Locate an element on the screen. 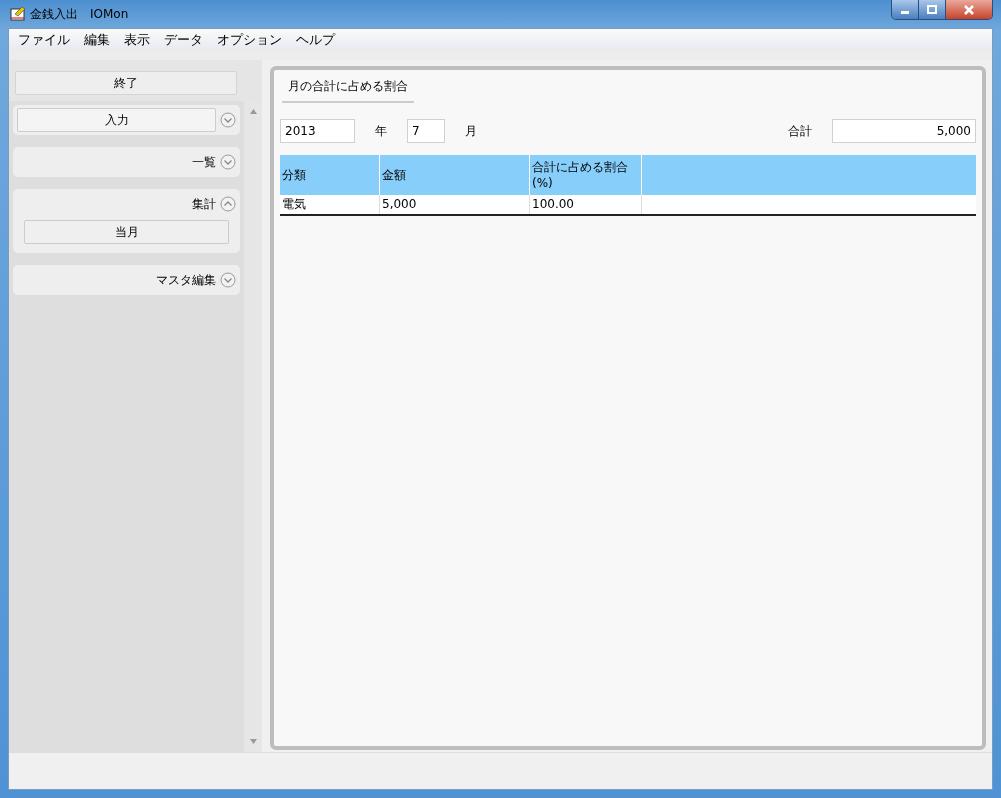  maximize-button is located at coordinates (932, 9).